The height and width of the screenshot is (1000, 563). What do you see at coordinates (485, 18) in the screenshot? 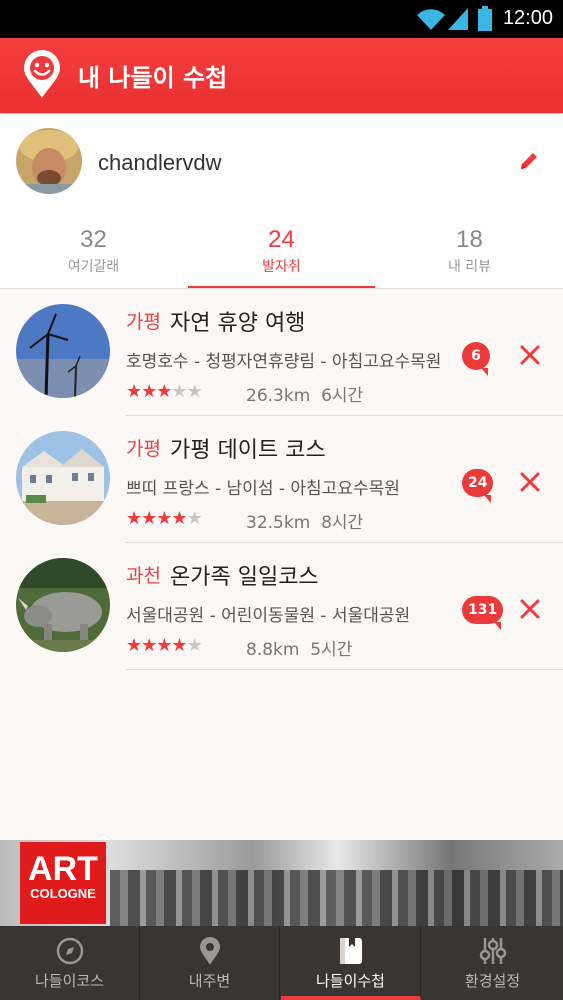
I see `battery-icon` at bounding box center [485, 18].